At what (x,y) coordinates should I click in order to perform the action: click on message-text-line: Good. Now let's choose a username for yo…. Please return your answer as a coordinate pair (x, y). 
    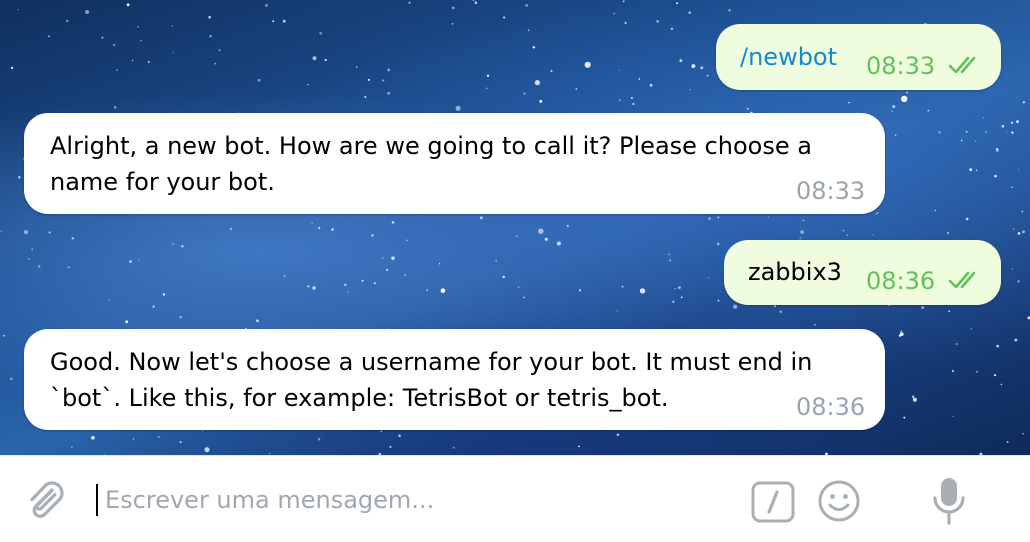
    Looking at the image, I should click on (431, 362).